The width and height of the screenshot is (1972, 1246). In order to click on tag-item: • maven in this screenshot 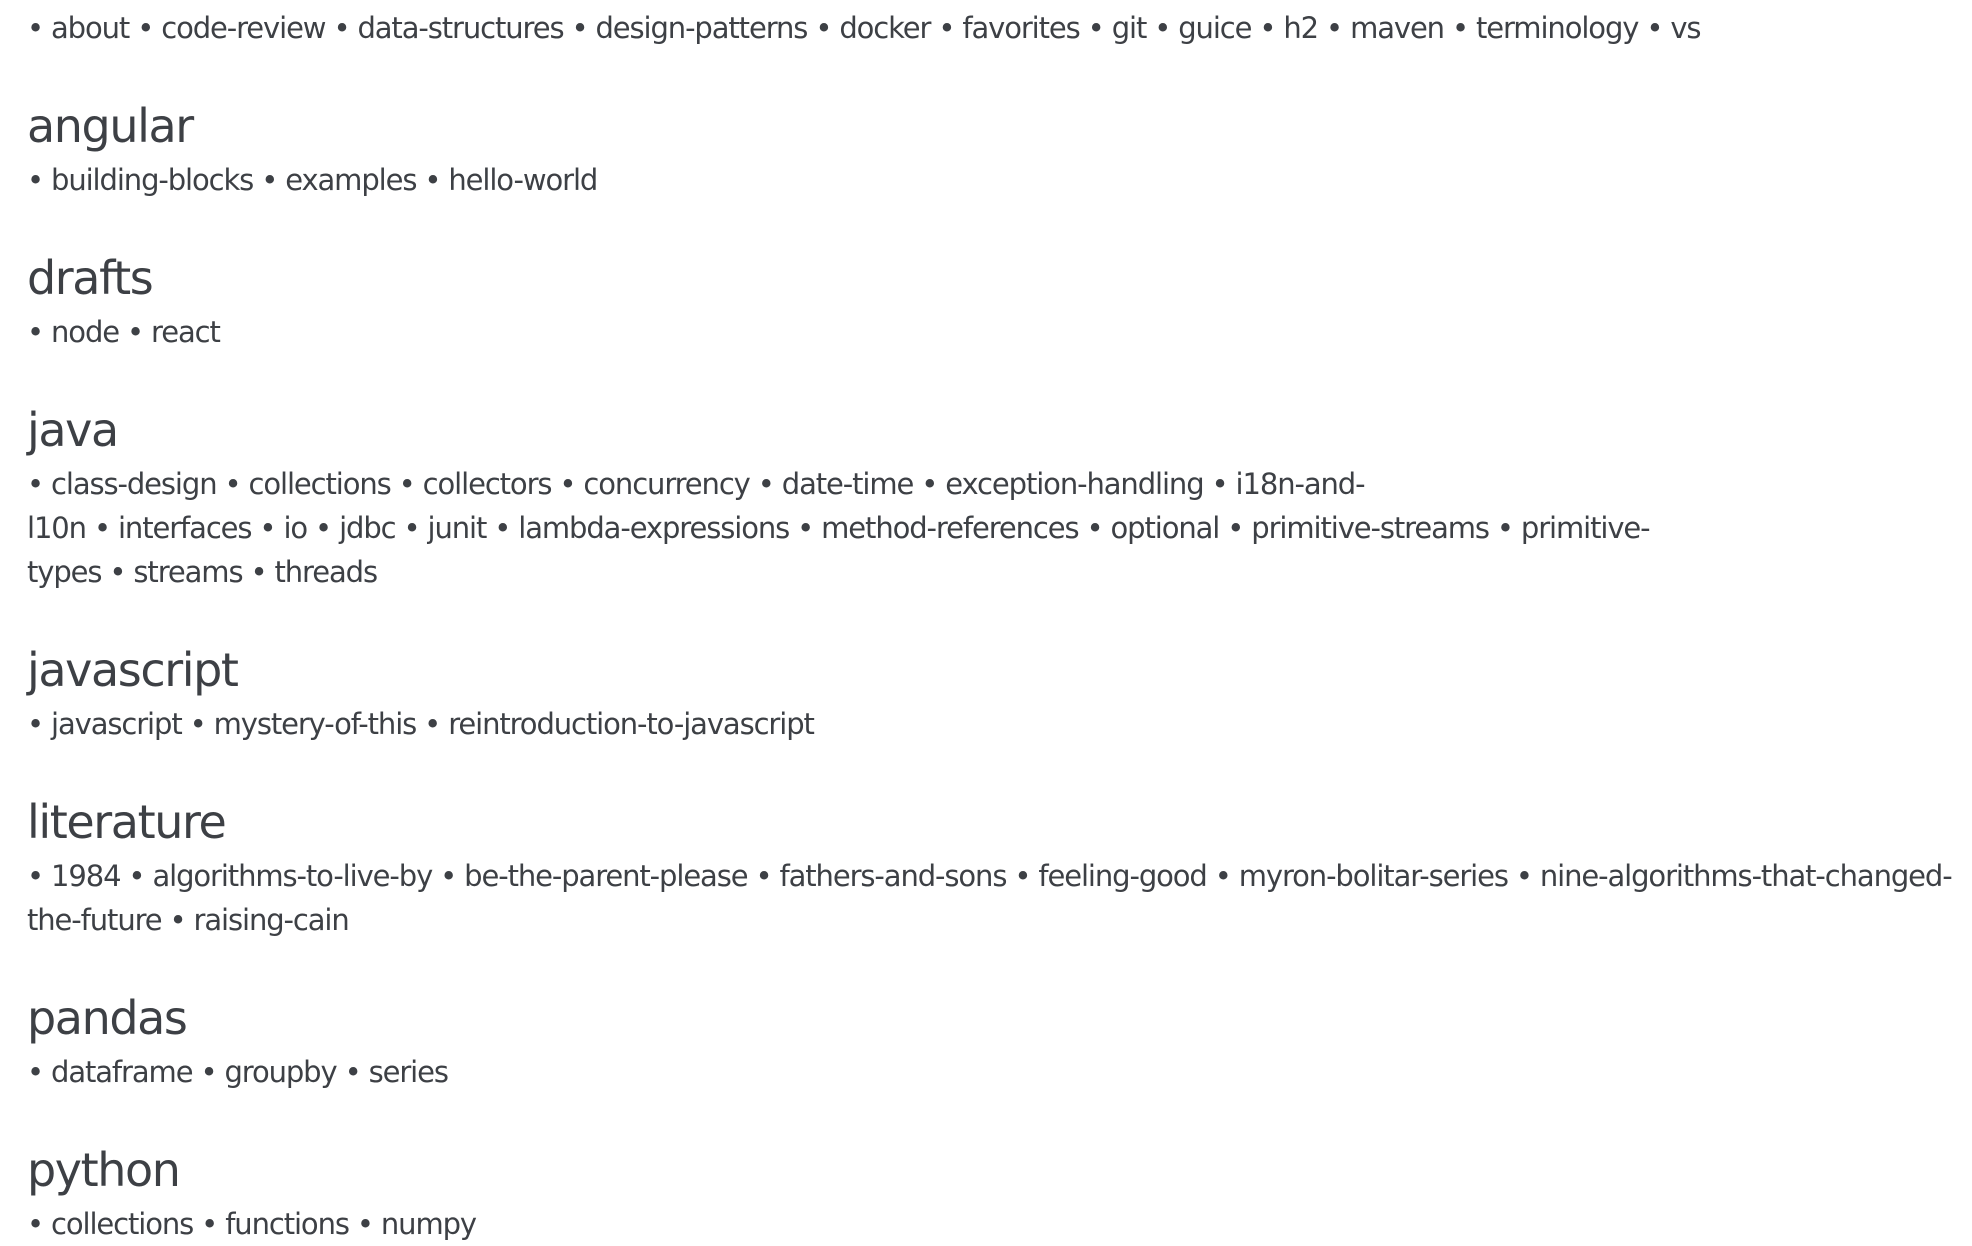, I will do `click(1389, 28)`.